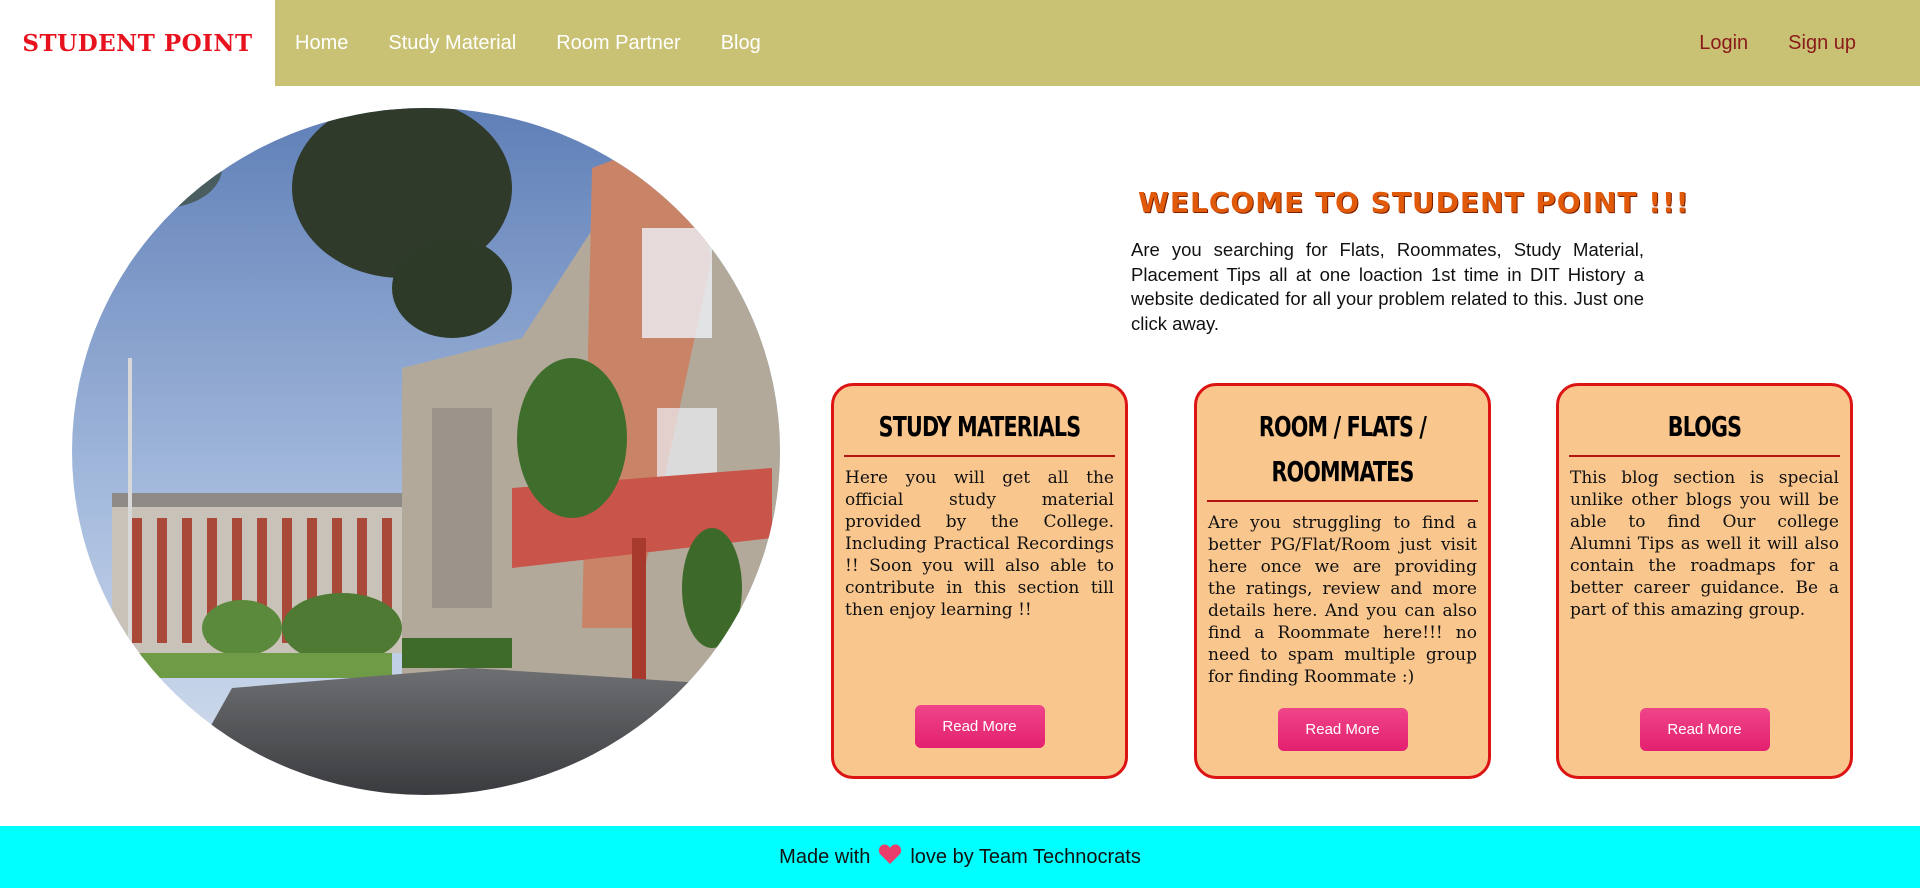 The width and height of the screenshot is (1920, 888). I want to click on signup-link: Sign up, so click(1822, 43).